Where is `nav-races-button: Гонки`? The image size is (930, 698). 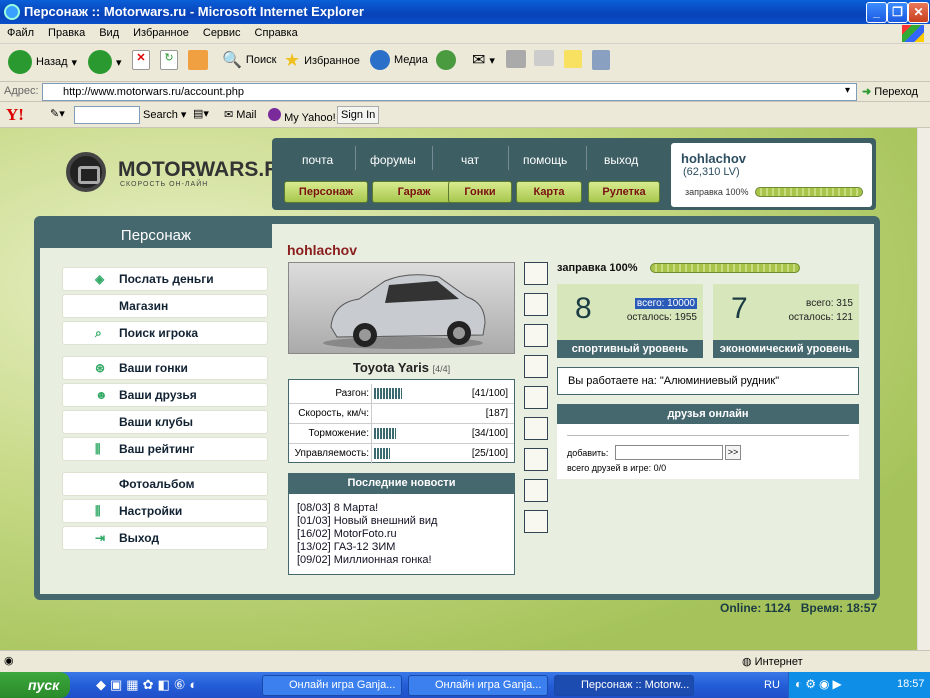
nav-races-button: Гонки is located at coordinates (480, 192).